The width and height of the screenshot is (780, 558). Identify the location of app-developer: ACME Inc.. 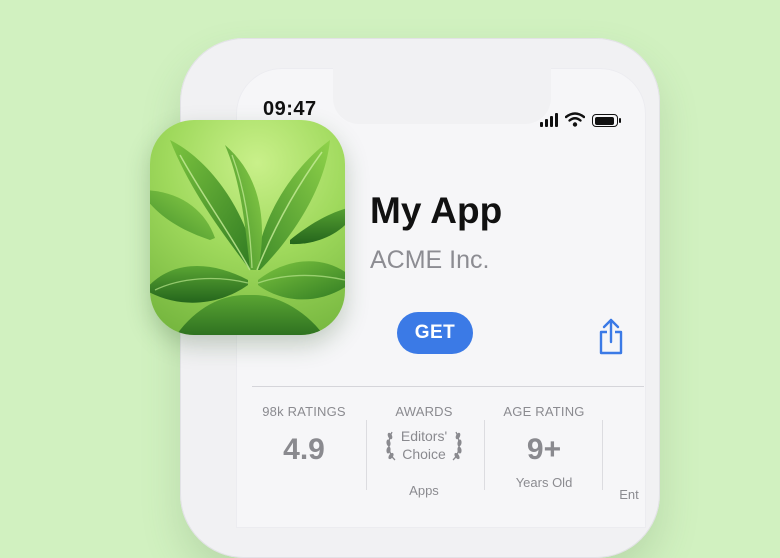
(429, 260).